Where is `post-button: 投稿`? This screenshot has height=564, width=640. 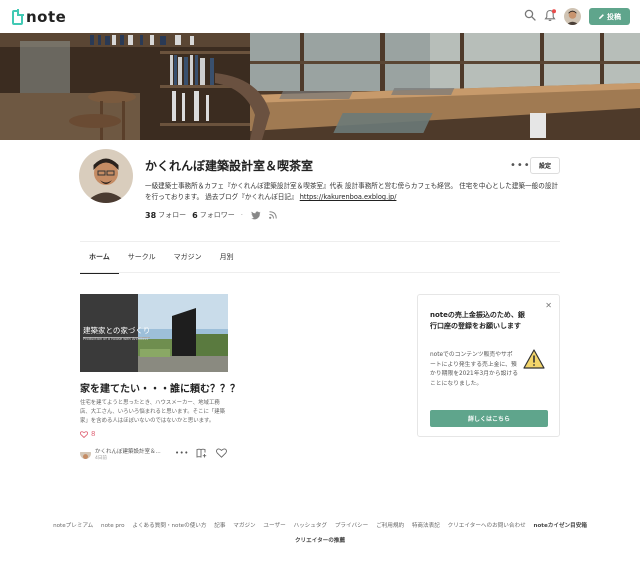 post-button: 投稿 is located at coordinates (609, 16).